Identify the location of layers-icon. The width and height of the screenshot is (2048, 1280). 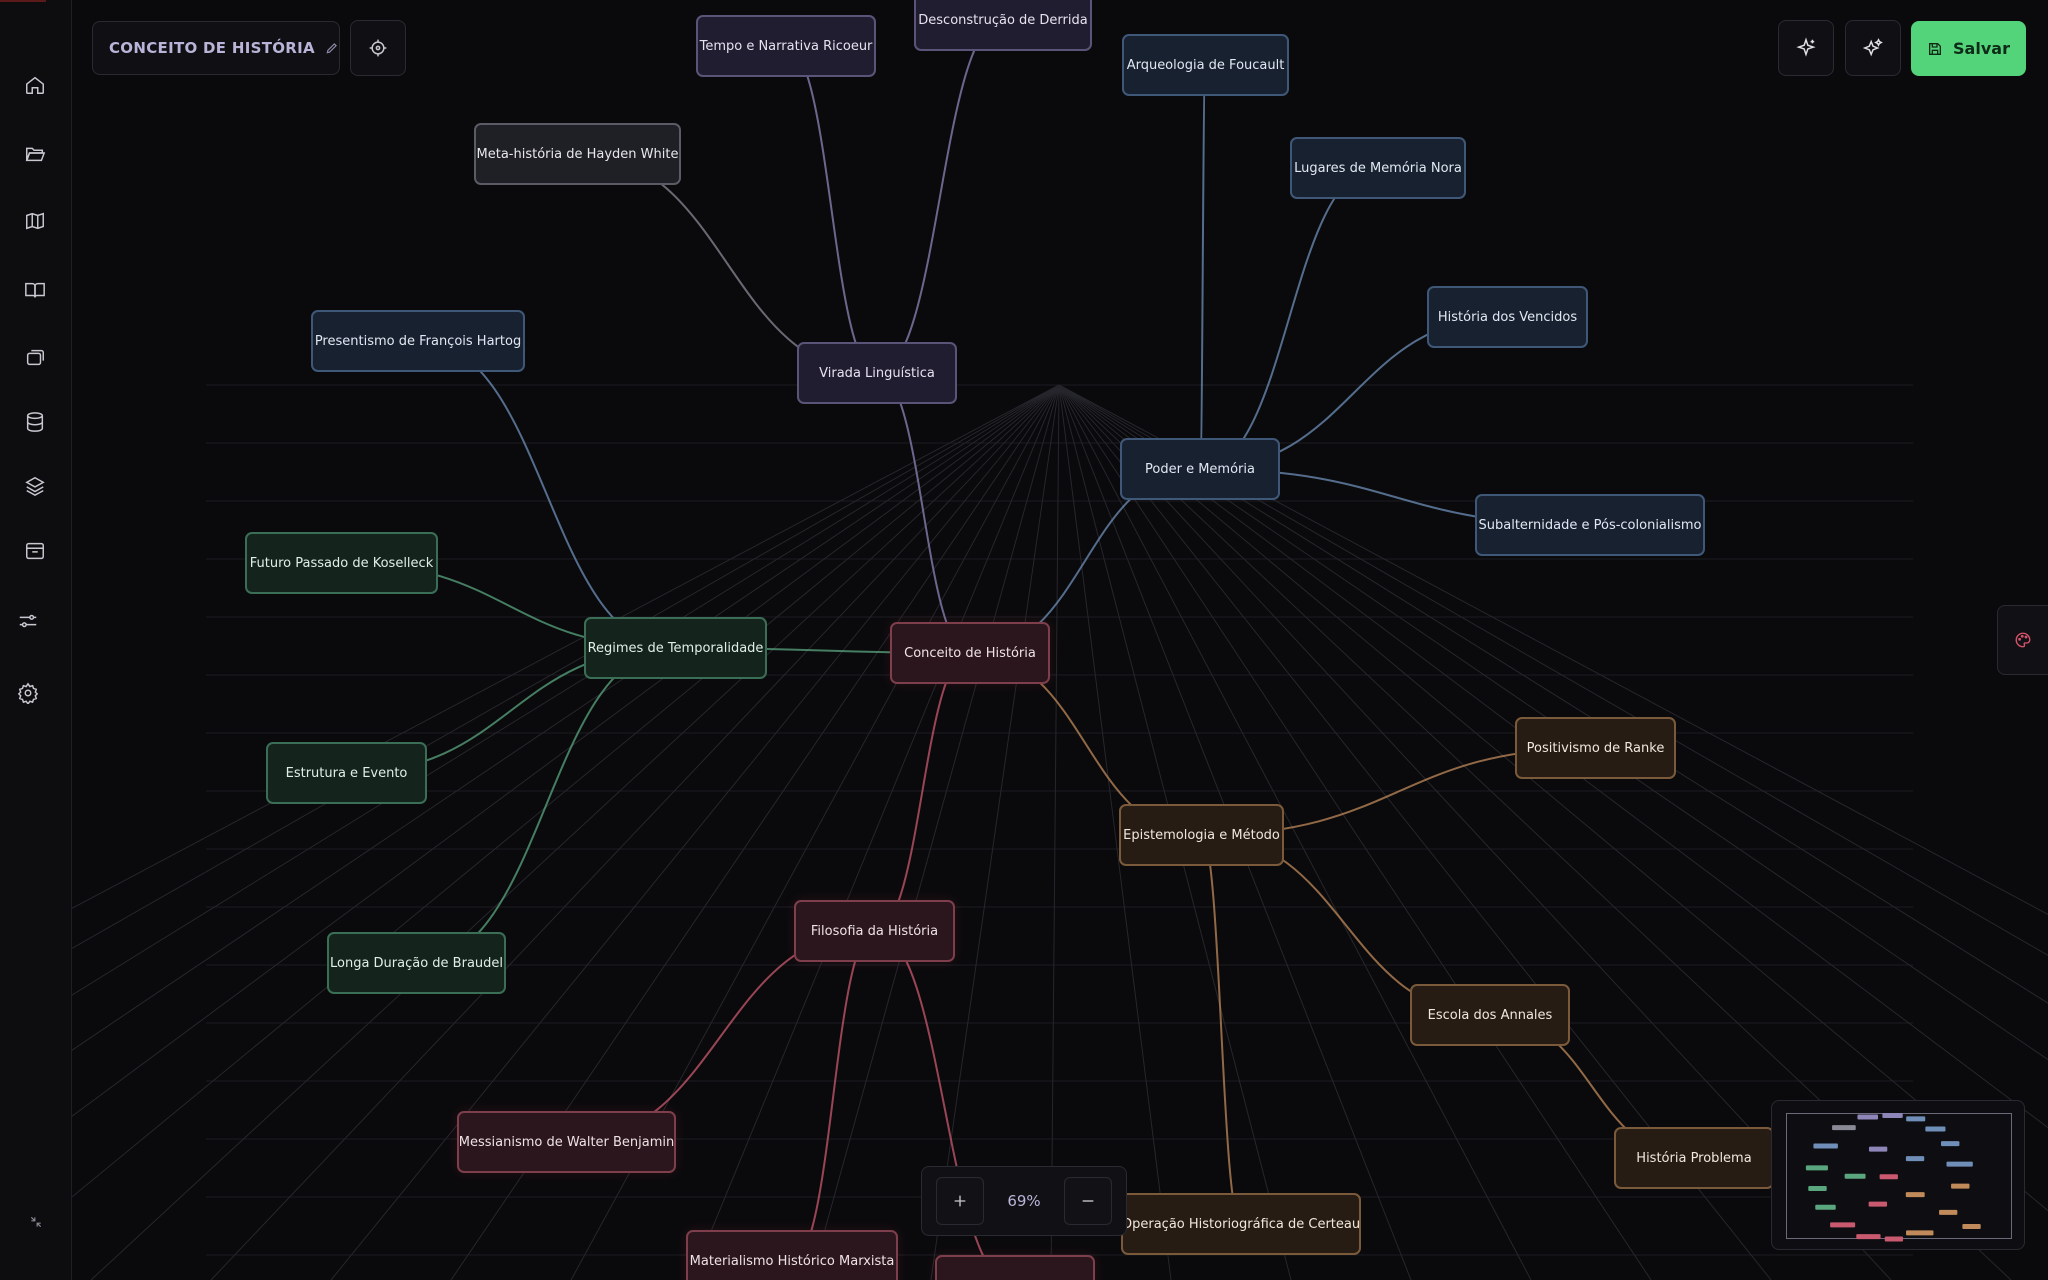
(35, 486).